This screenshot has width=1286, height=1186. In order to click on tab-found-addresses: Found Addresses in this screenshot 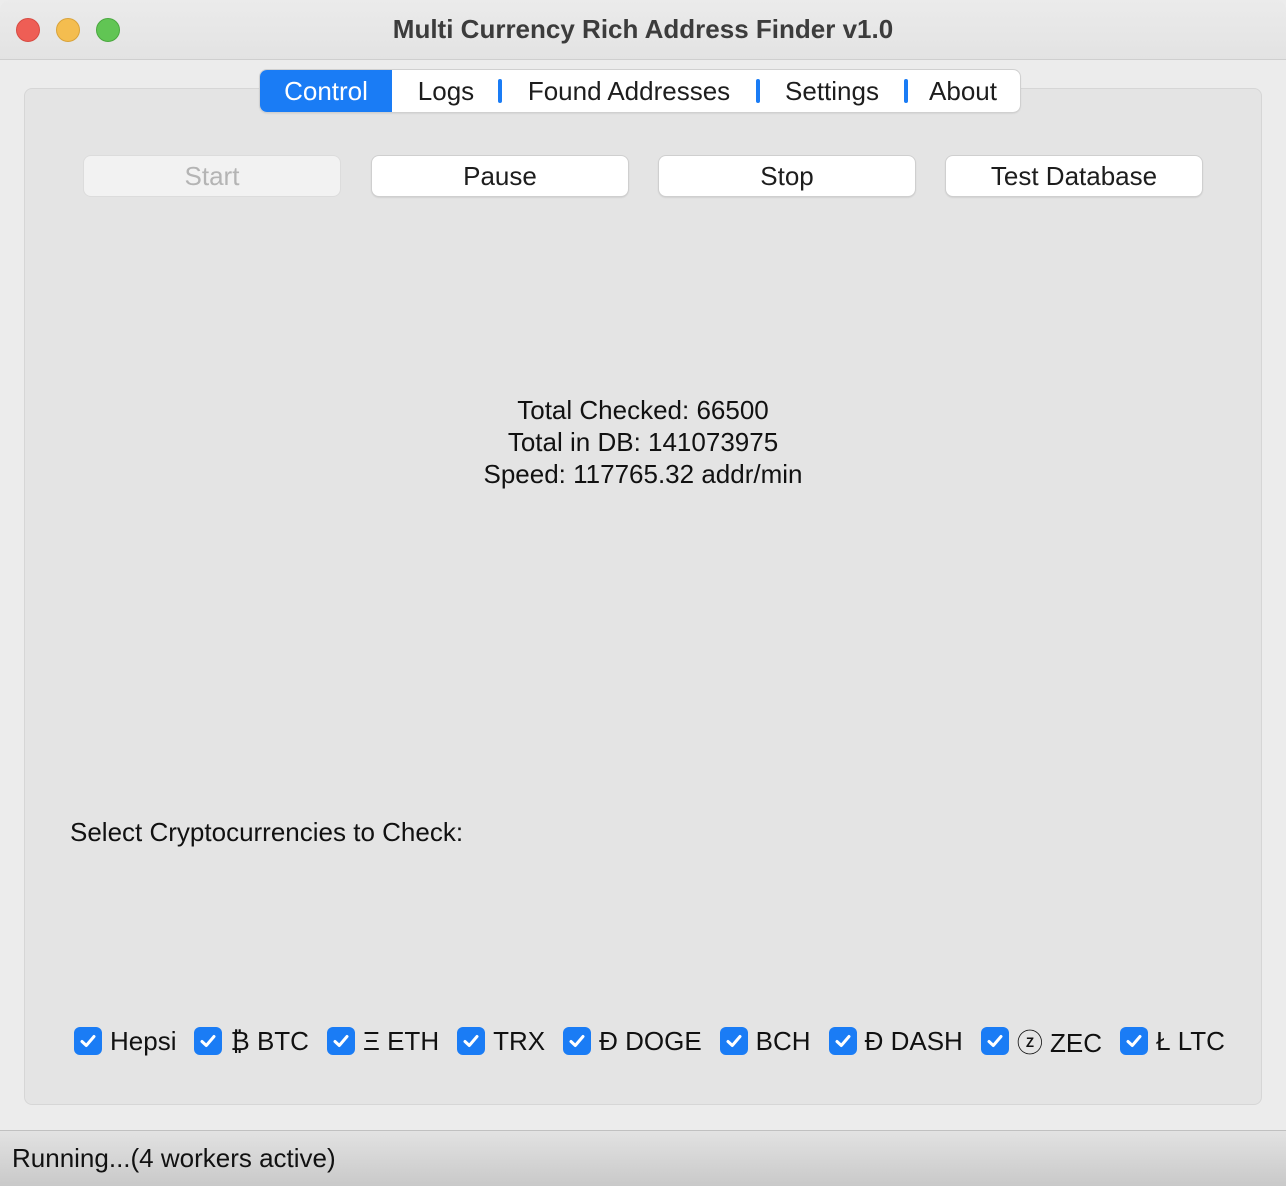, I will do `click(628, 91)`.